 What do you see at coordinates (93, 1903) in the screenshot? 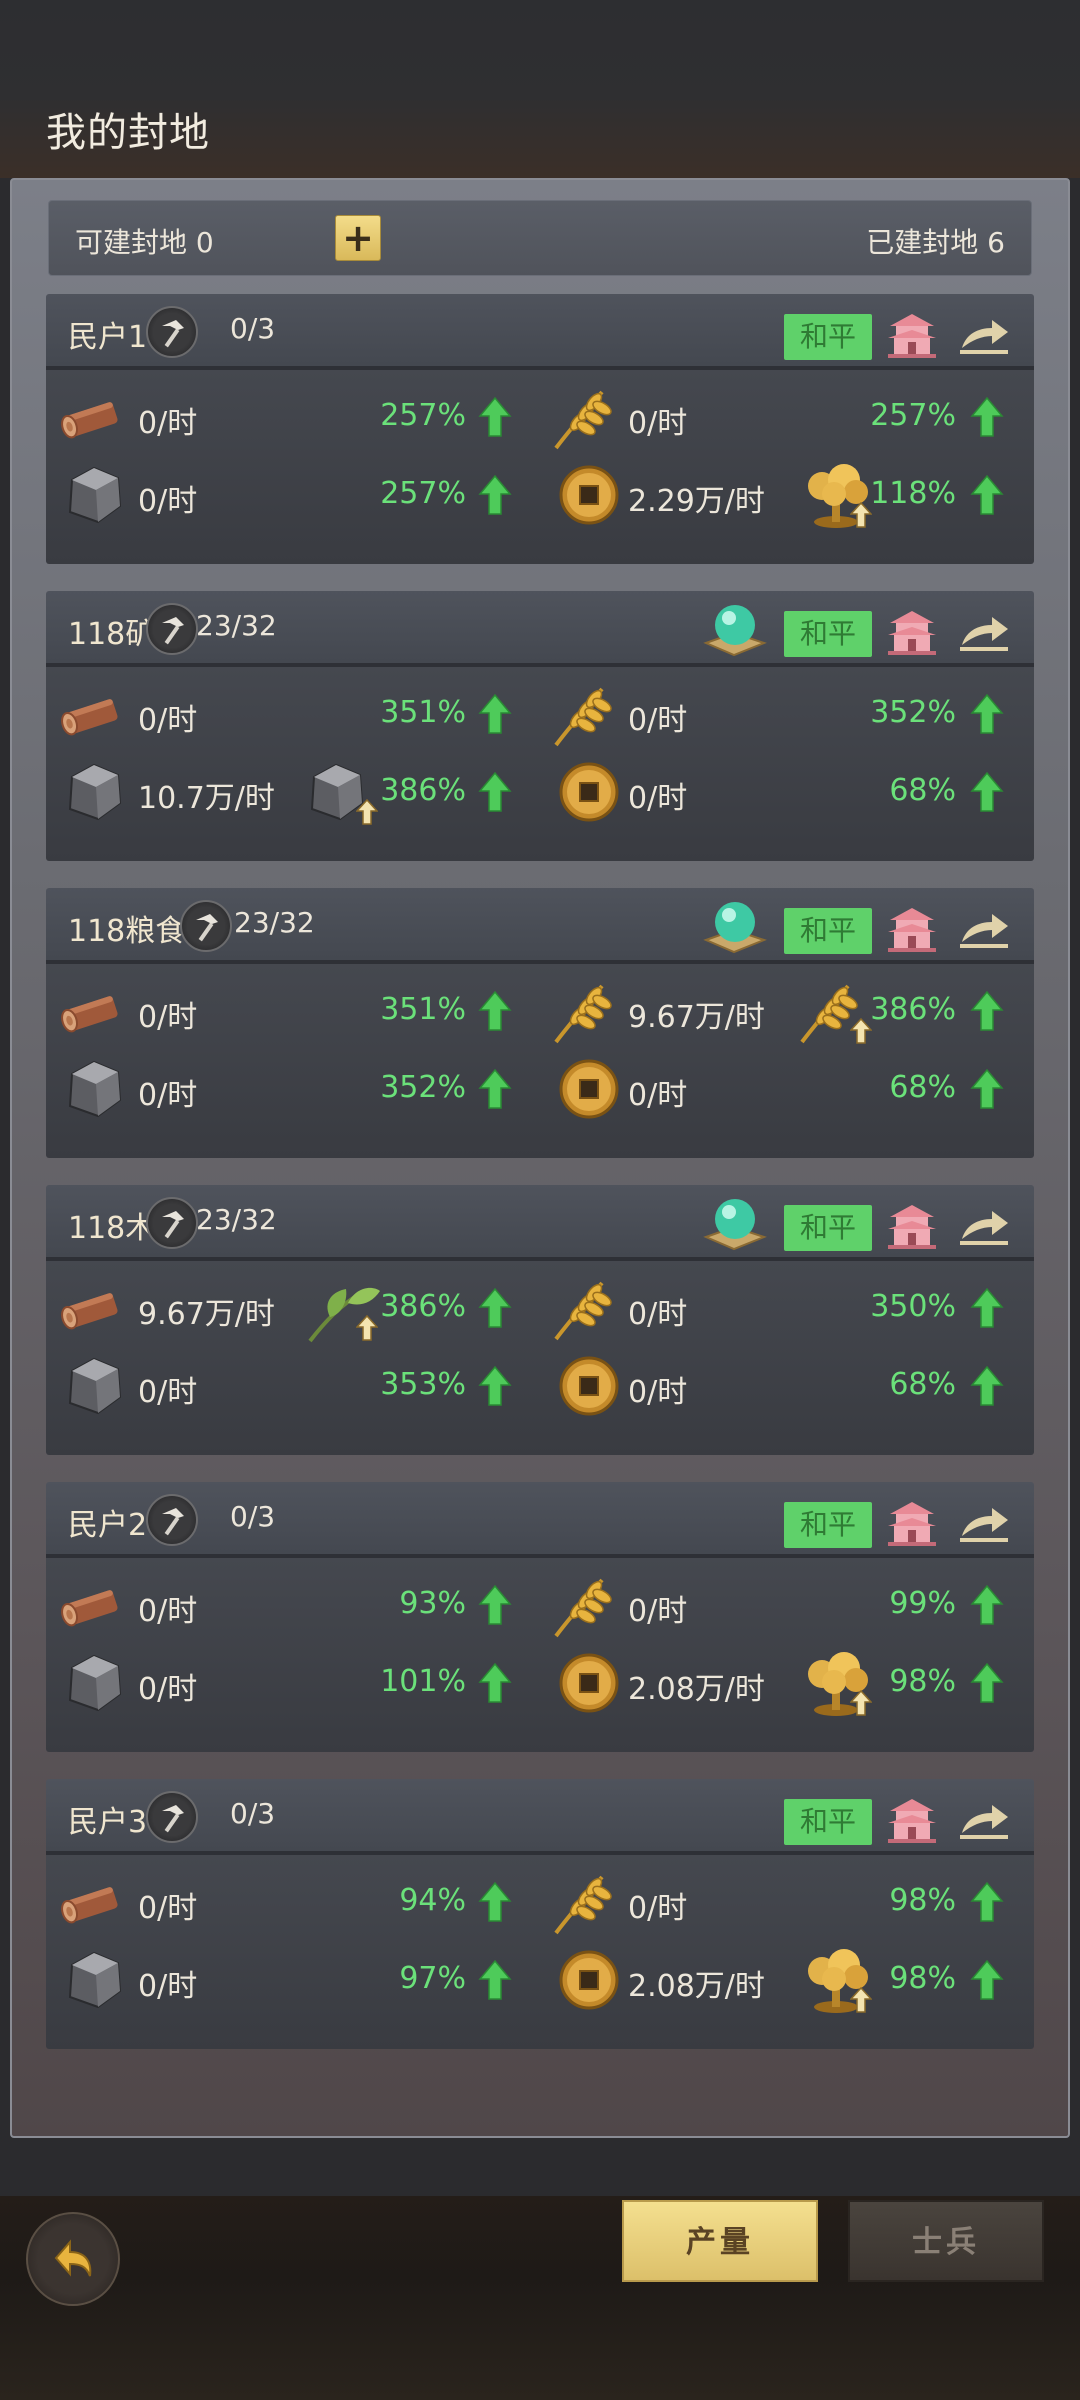
I see `wood-icon` at bounding box center [93, 1903].